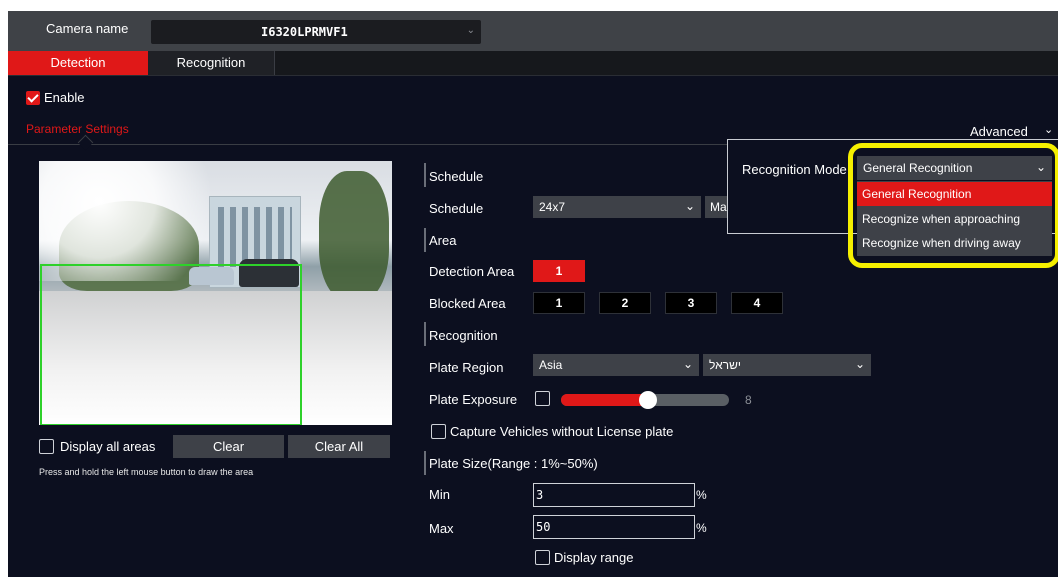 Image resolution: width=1058 pixels, height=577 pixels. Describe the element at coordinates (551, 365) in the screenshot. I see `plate-region-value: Asia` at that location.